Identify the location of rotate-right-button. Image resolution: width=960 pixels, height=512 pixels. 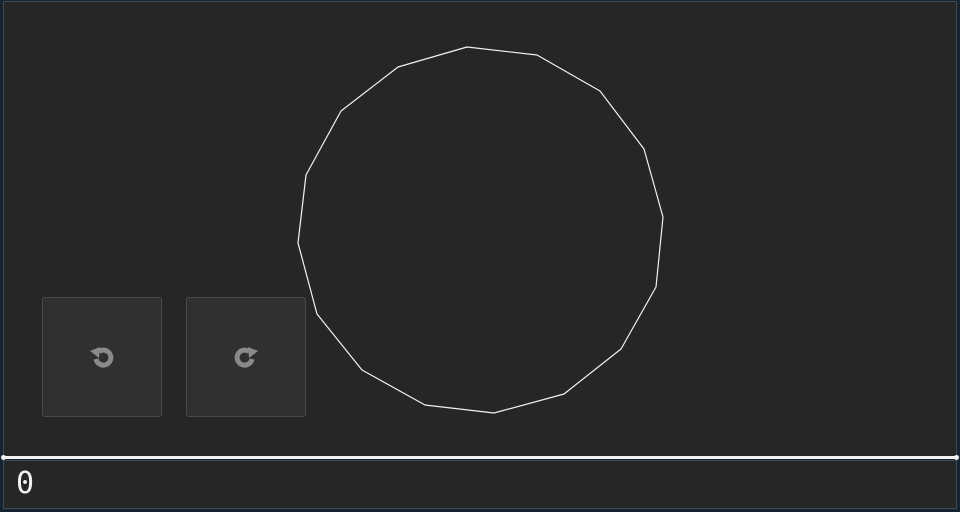
(246, 357).